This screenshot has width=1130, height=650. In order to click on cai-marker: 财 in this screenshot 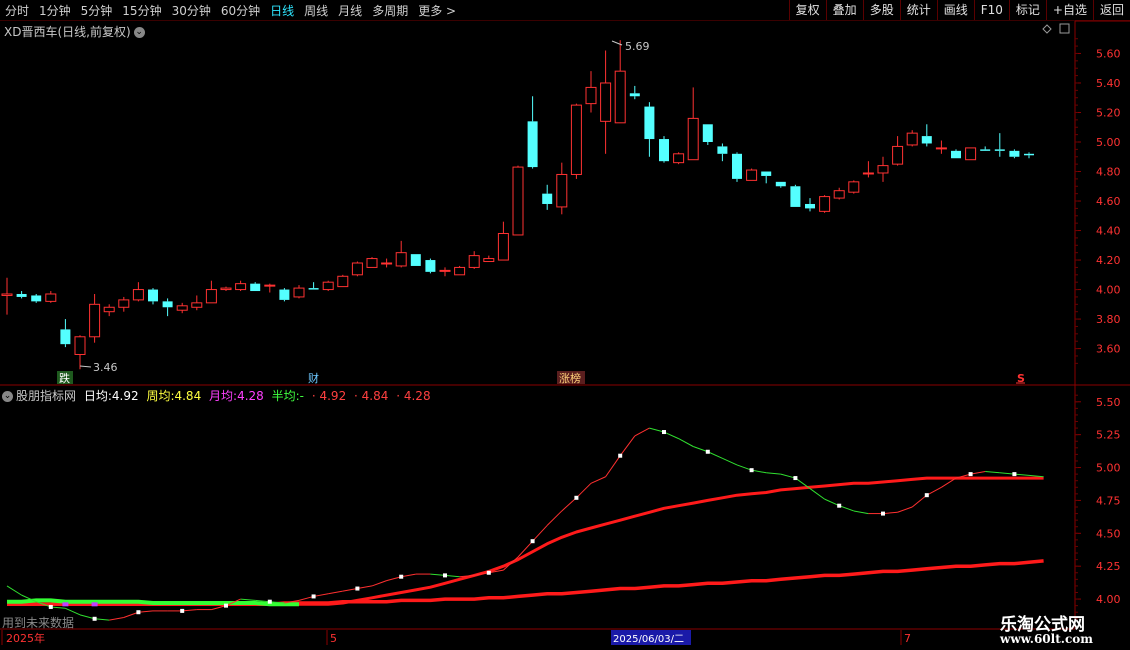, I will do `click(313, 378)`.